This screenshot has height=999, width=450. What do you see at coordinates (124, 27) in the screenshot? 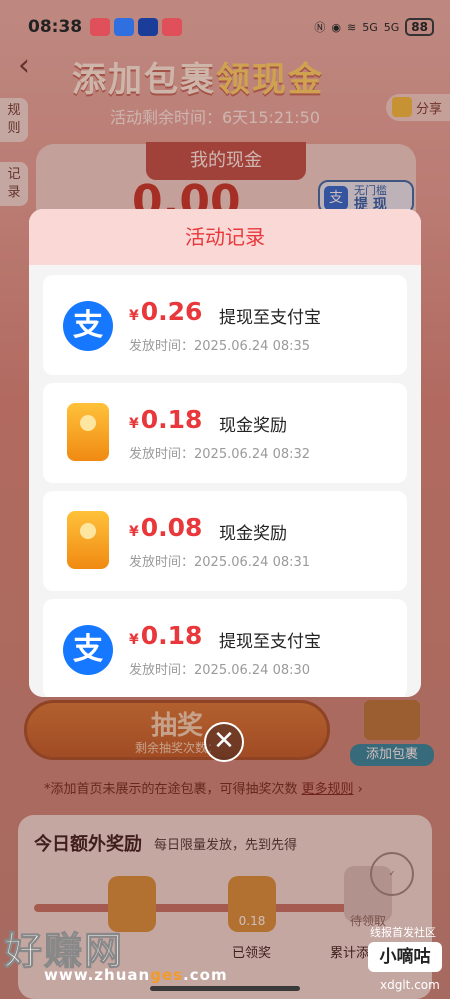
I see `alipay-notification-icon` at bounding box center [124, 27].